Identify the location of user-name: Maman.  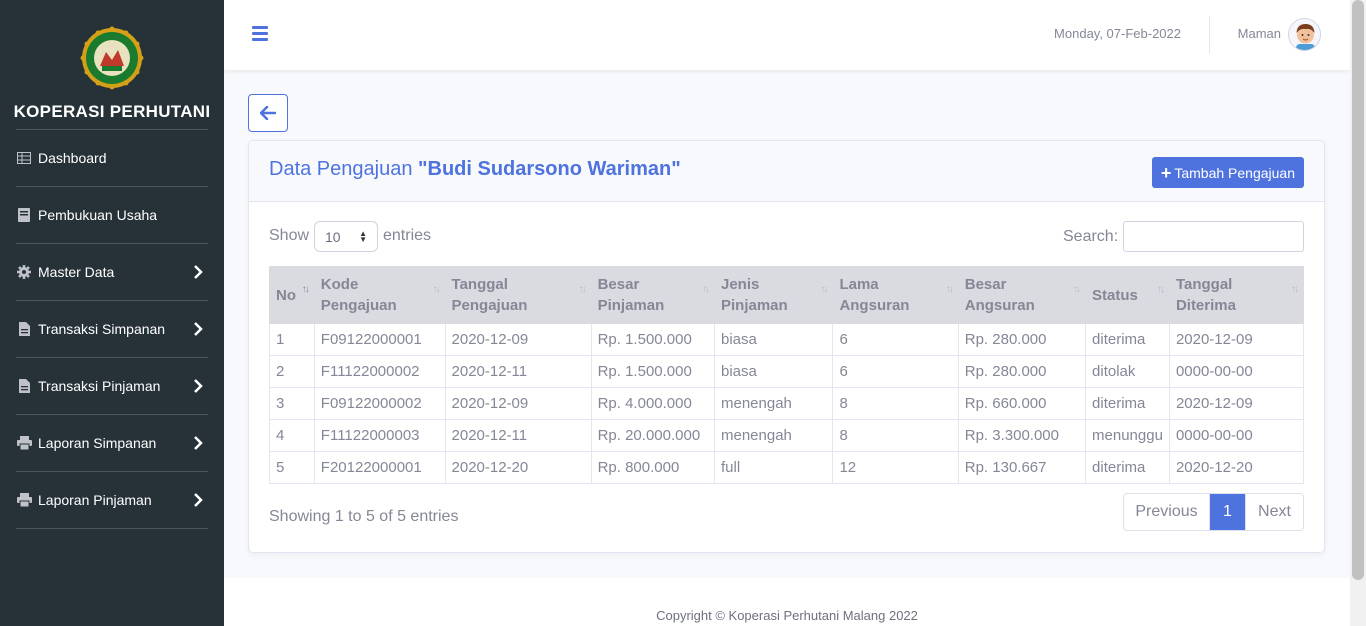
(1259, 33).